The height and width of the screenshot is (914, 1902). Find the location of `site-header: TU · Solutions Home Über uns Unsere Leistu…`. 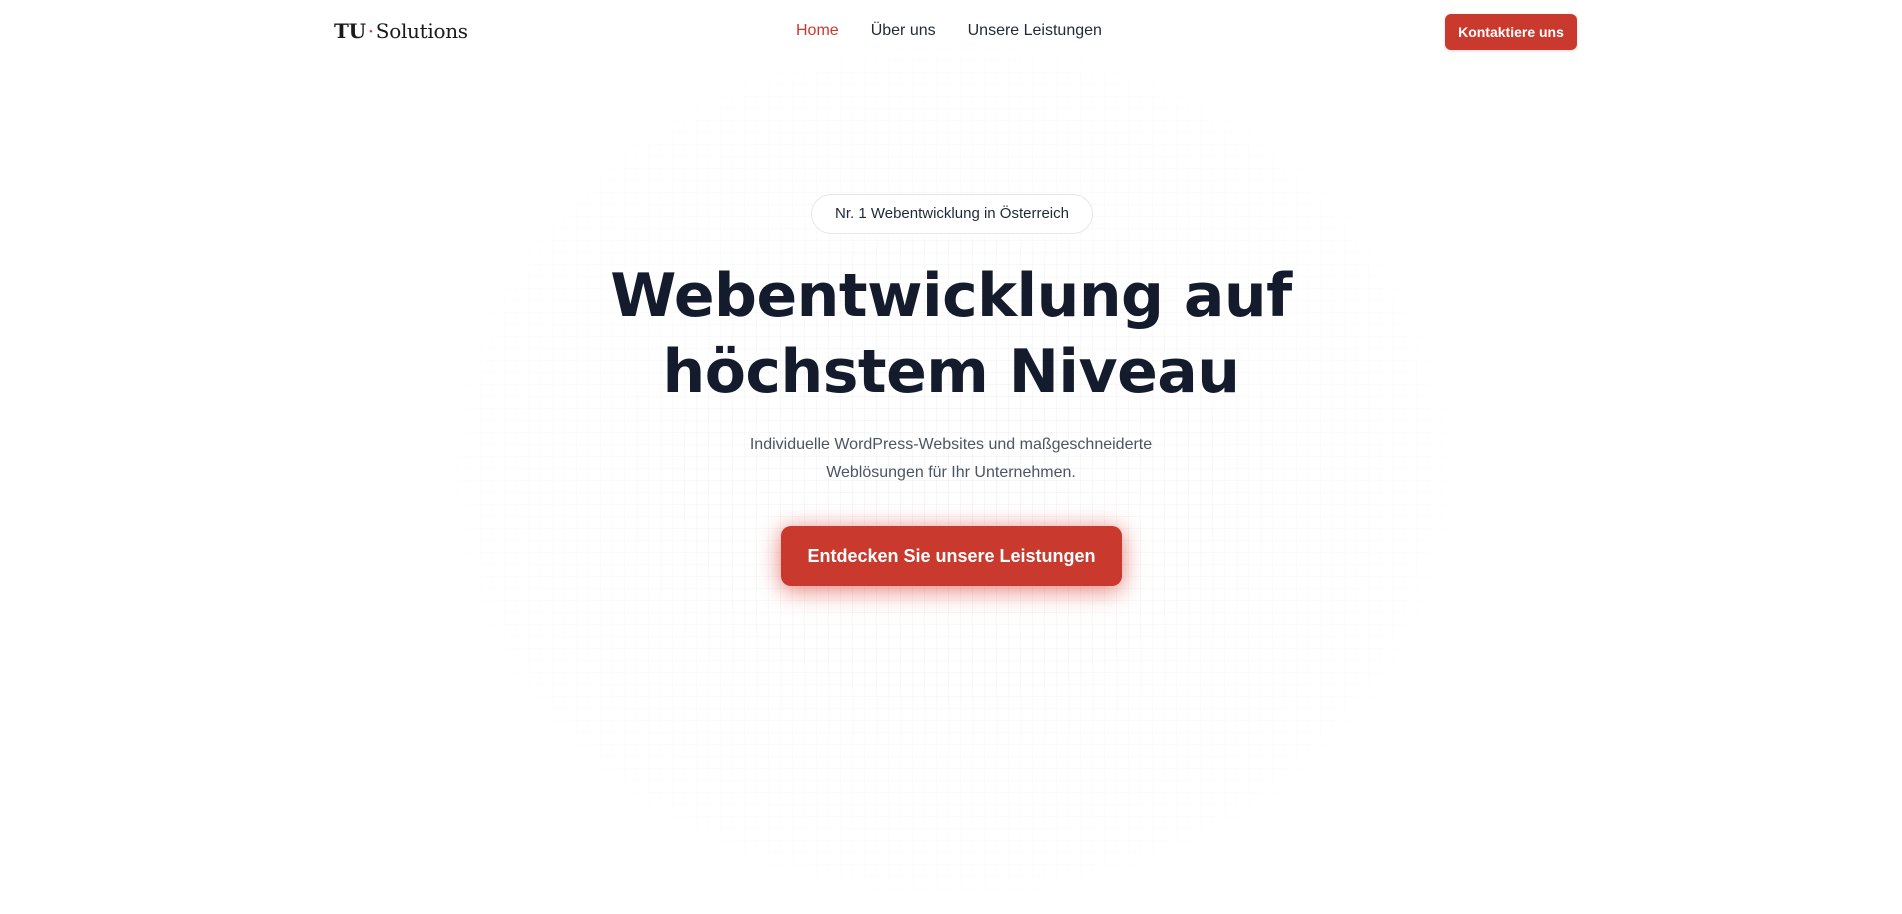

site-header: TU · Solutions Home Über uns Unsere Leistu… is located at coordinates (951, 32).